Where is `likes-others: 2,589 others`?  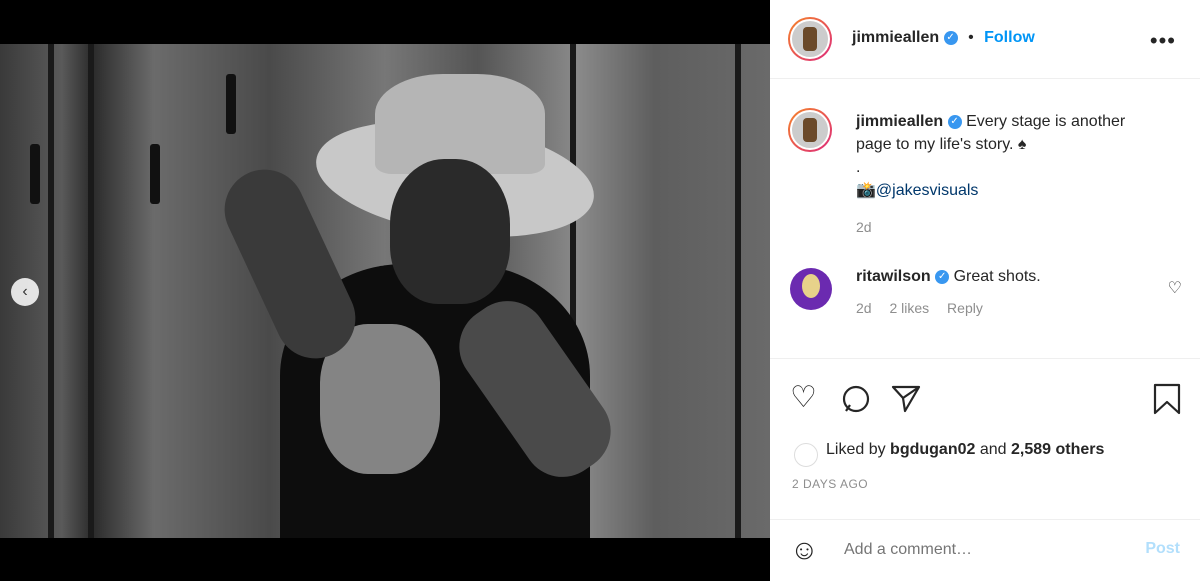 likes-others: 2,589 others is located at coordinates (1057, 449).